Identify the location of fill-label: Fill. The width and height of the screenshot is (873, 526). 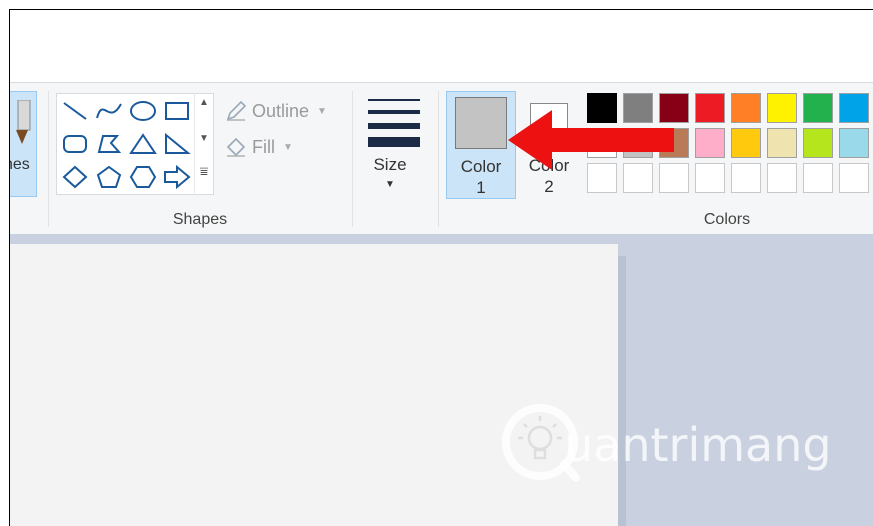
(263, 146).